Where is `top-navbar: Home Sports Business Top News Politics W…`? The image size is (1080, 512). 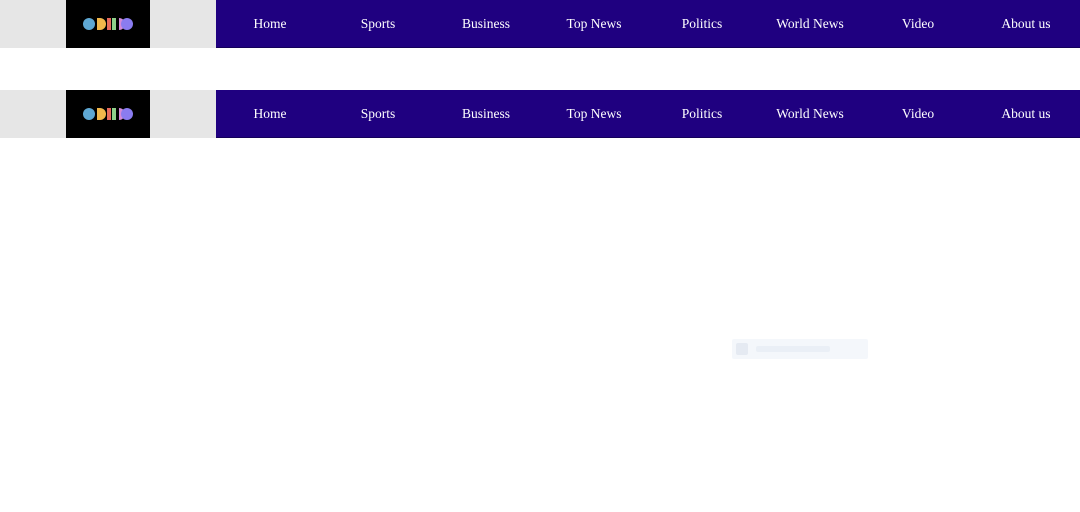
top-navbar: Home Sports Business Top News Politics W… is located at coordinates (540, 24).